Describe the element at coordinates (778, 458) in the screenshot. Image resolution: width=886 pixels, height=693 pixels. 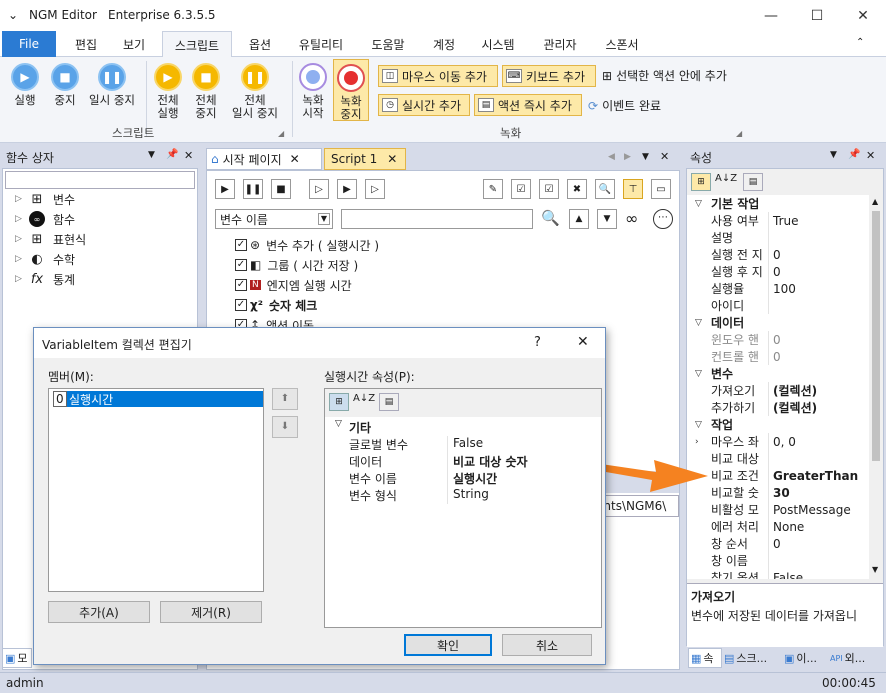
I see `property-row: 비교 대상` at that location.